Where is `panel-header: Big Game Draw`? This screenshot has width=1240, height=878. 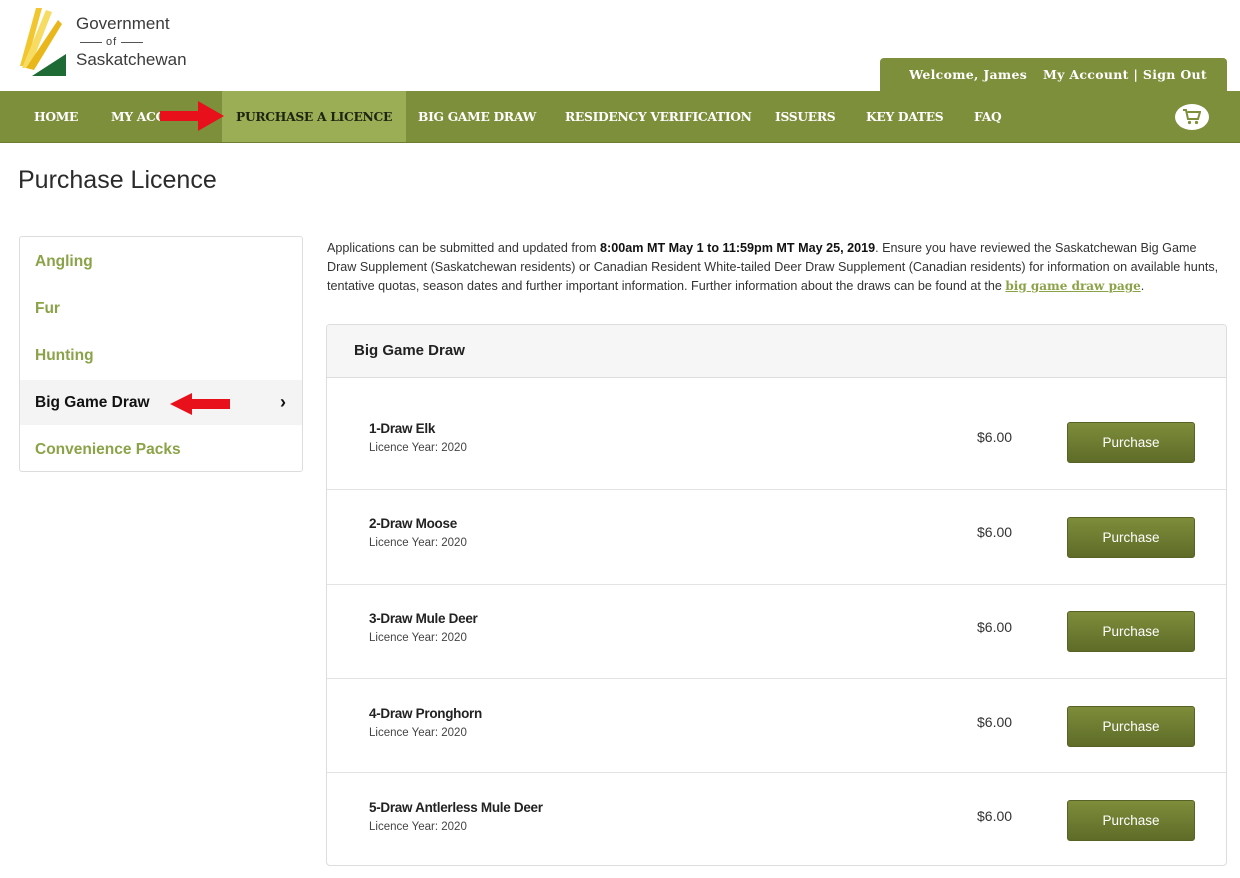 panel-header: Big Game Draw is located at coordinates (776, 351).